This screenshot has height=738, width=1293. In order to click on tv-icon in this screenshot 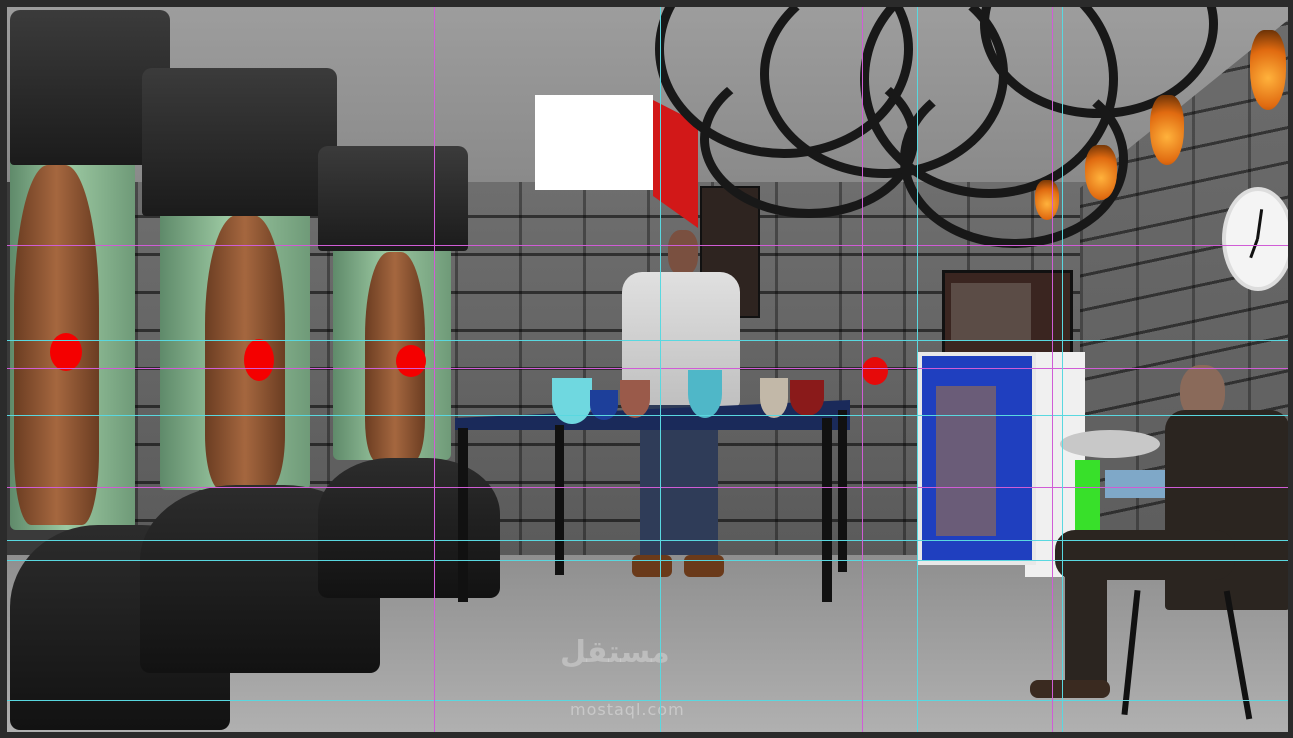, I will do `click(1007, 313)`.